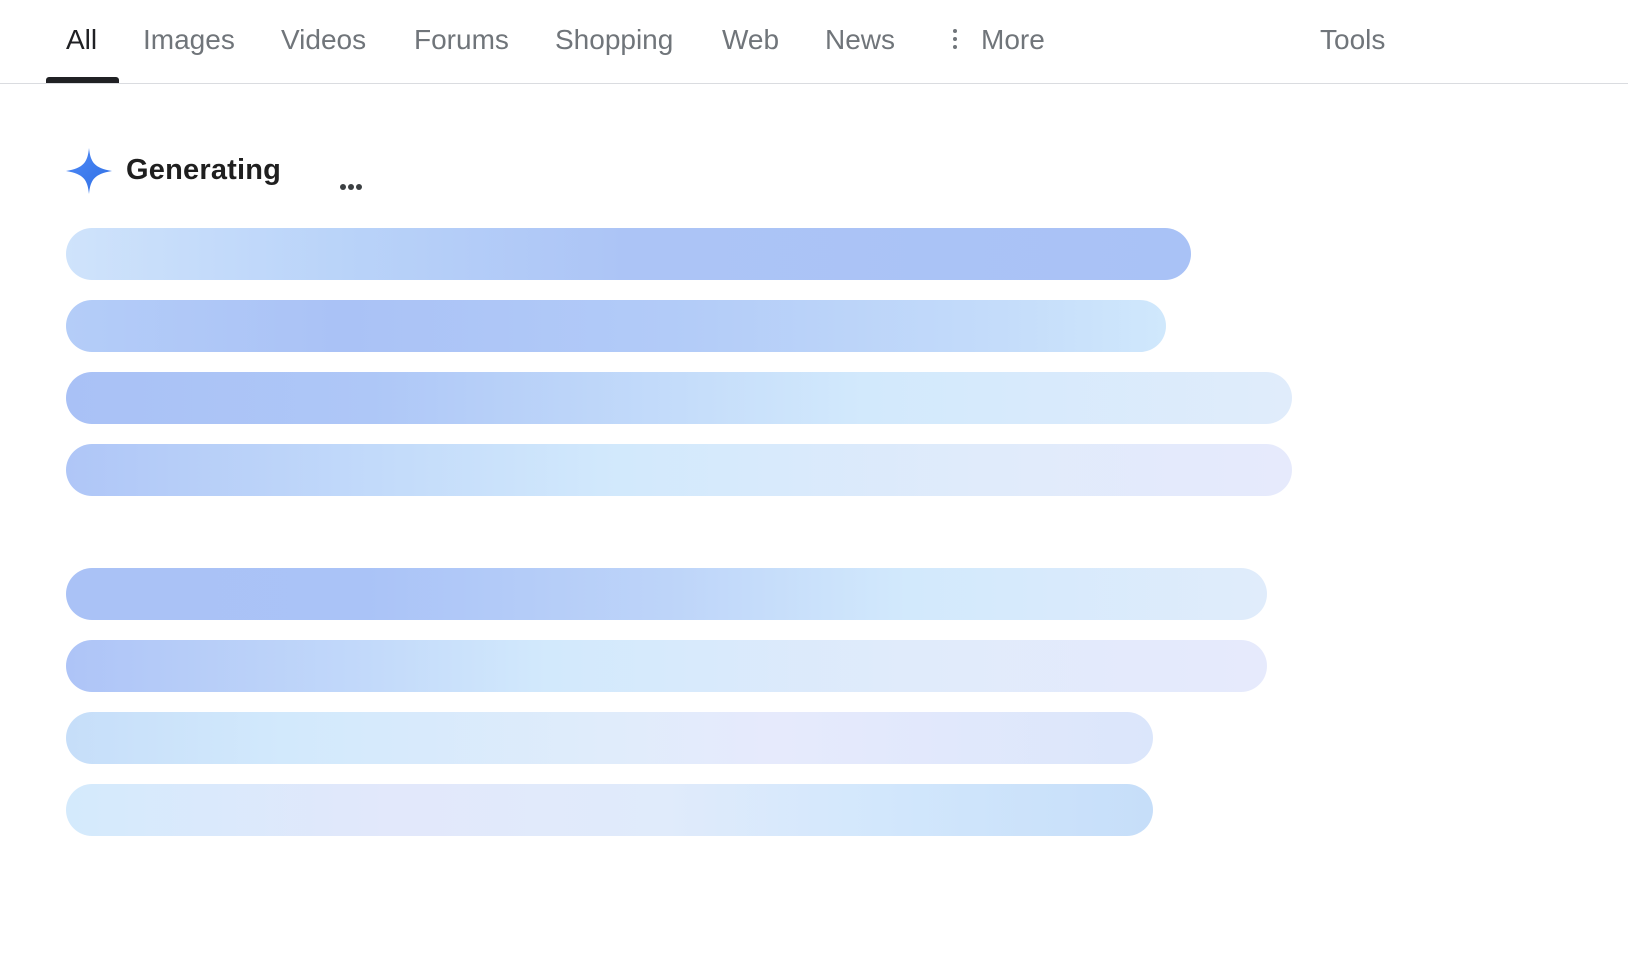 This screenshot has width=1628, height=956. What do you see at coordinates (189, 53) in the screenshot?
I see `tab-images: Images` at bounding box center [189, 53].